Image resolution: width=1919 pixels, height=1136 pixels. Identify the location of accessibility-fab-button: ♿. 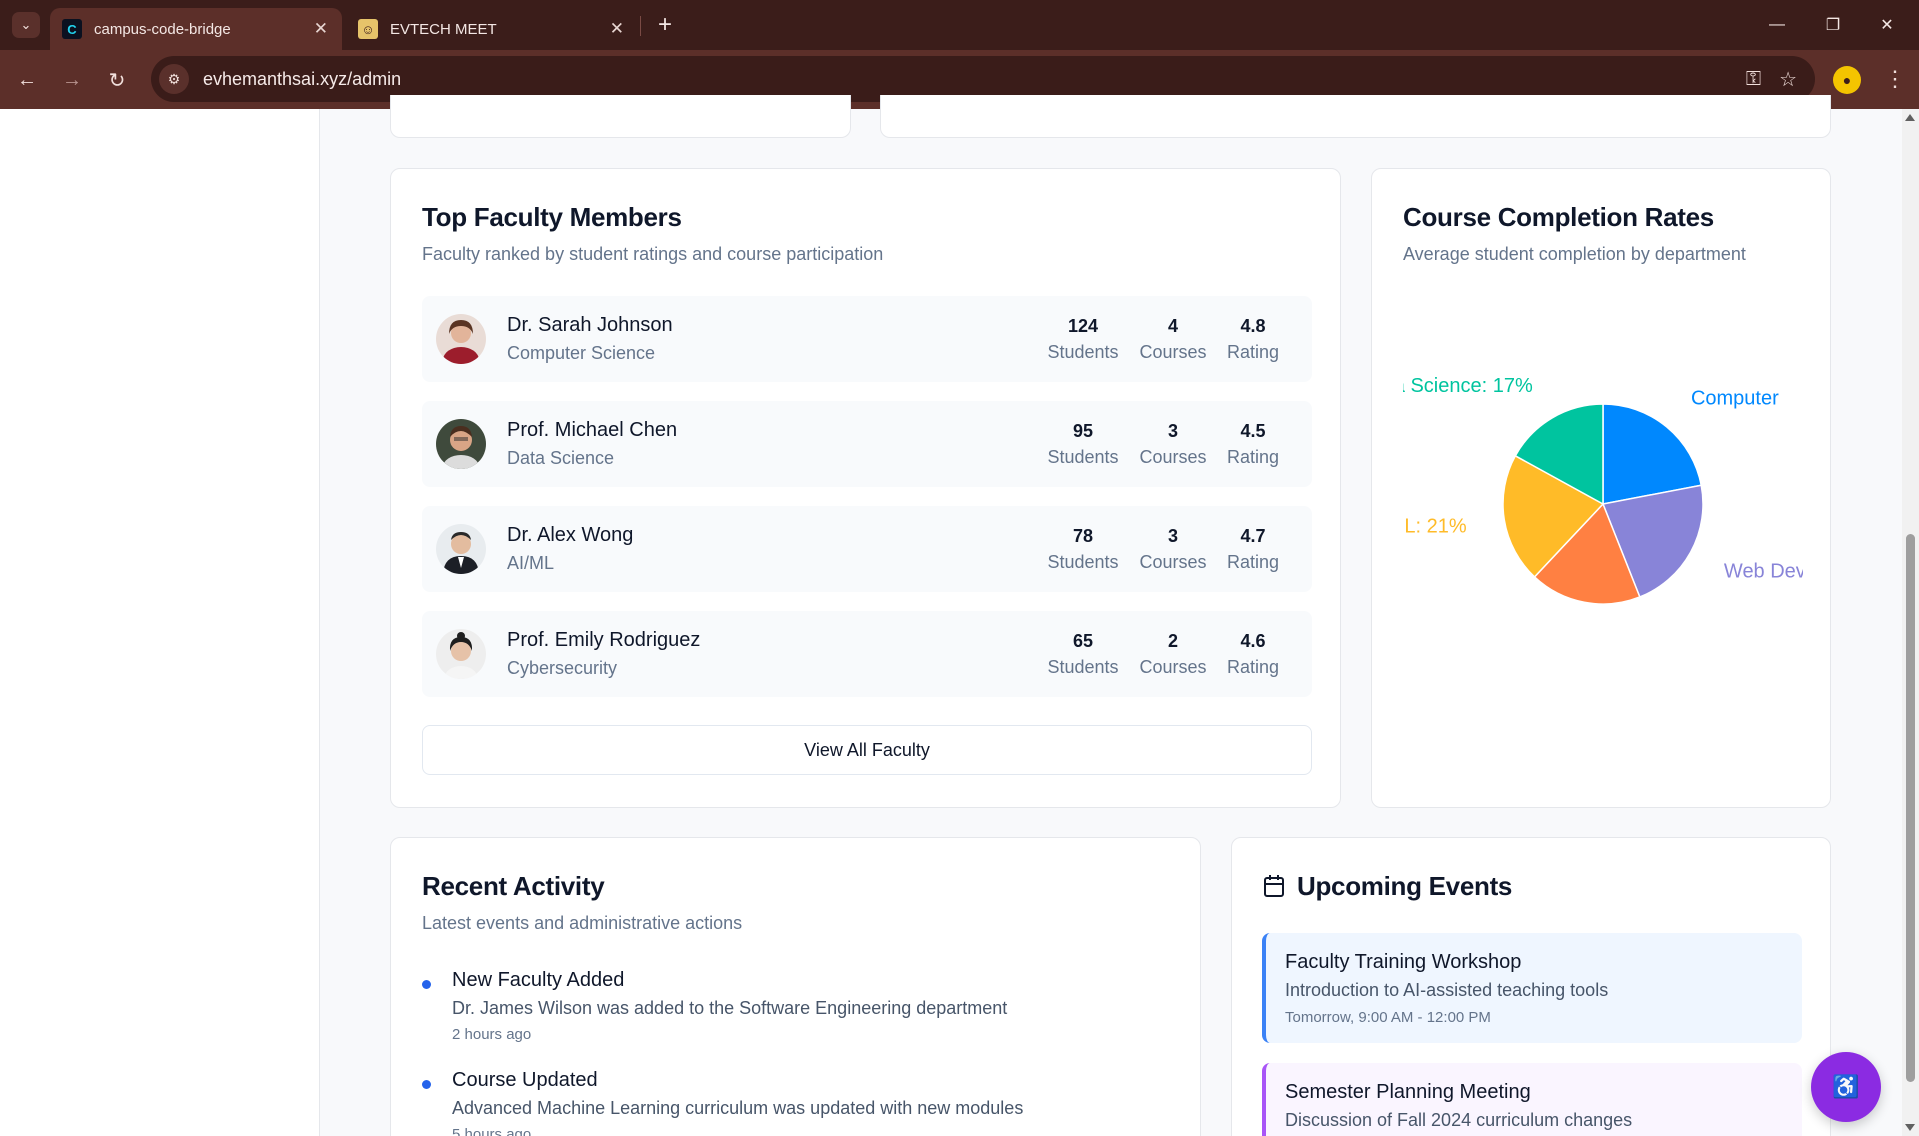
(1846, 1087).